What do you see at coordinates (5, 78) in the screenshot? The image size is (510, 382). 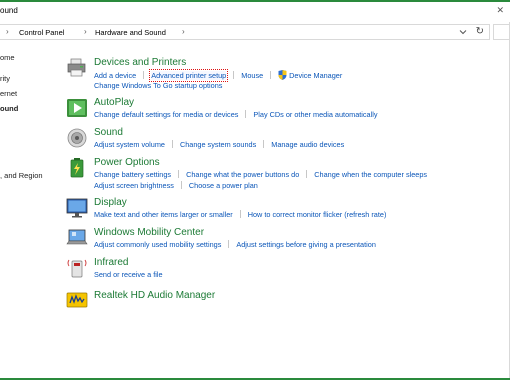 I see `sidebar-item-security: rity` at bounding box center [5, 78].